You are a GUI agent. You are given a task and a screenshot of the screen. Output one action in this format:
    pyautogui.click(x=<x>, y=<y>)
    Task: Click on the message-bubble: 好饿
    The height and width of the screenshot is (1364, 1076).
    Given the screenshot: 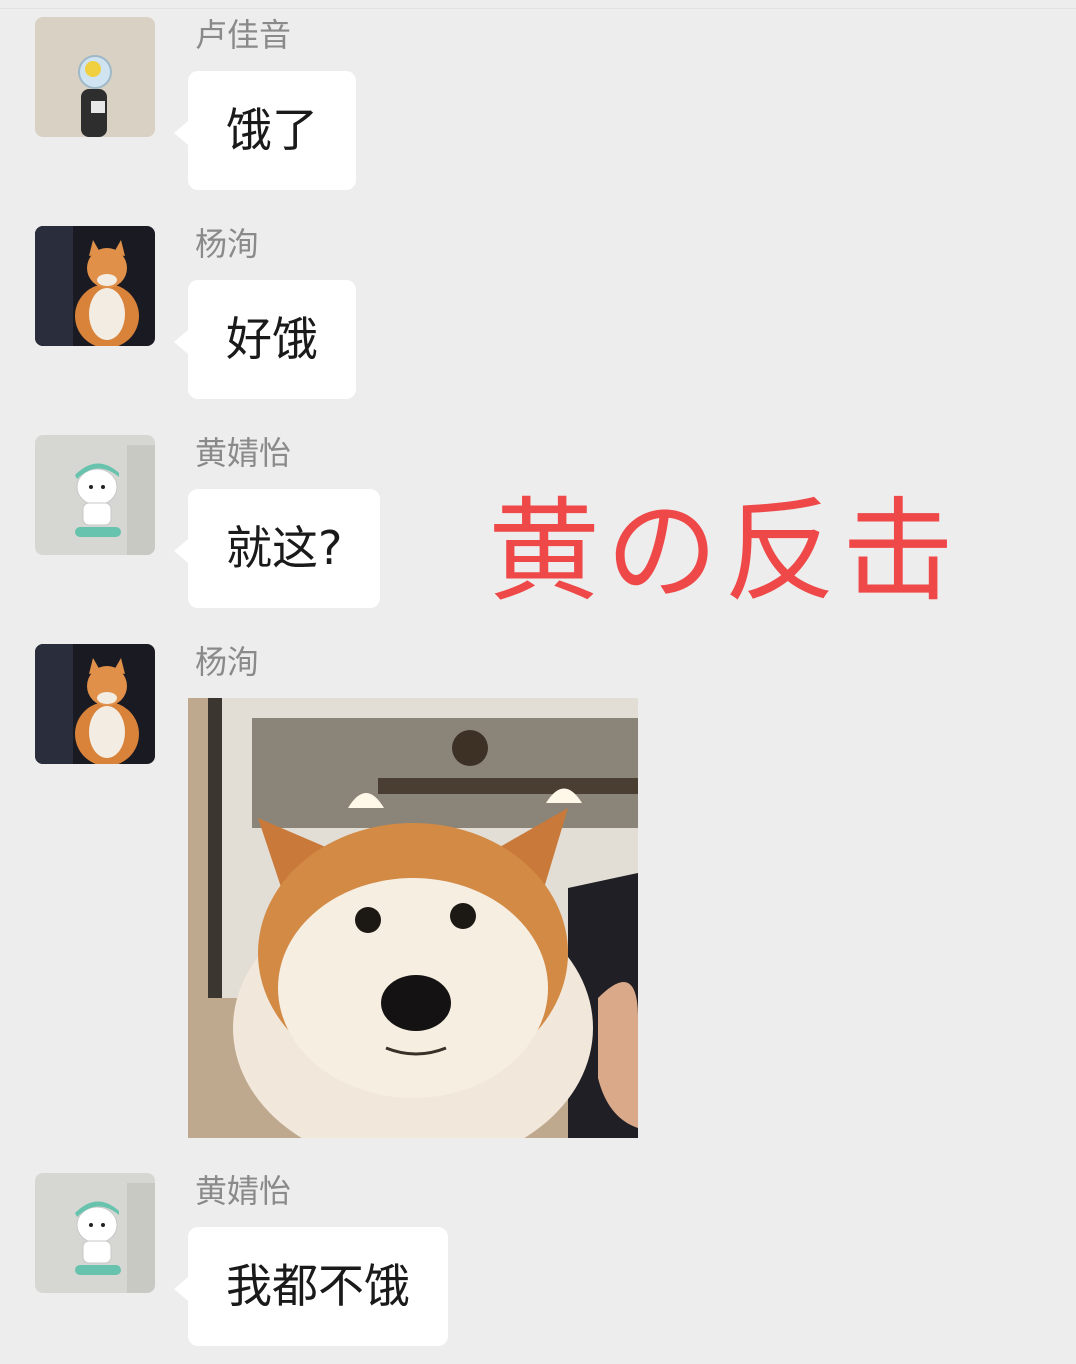 What is the action you would take?
    pyautogui.click(x=265, y=339)
    